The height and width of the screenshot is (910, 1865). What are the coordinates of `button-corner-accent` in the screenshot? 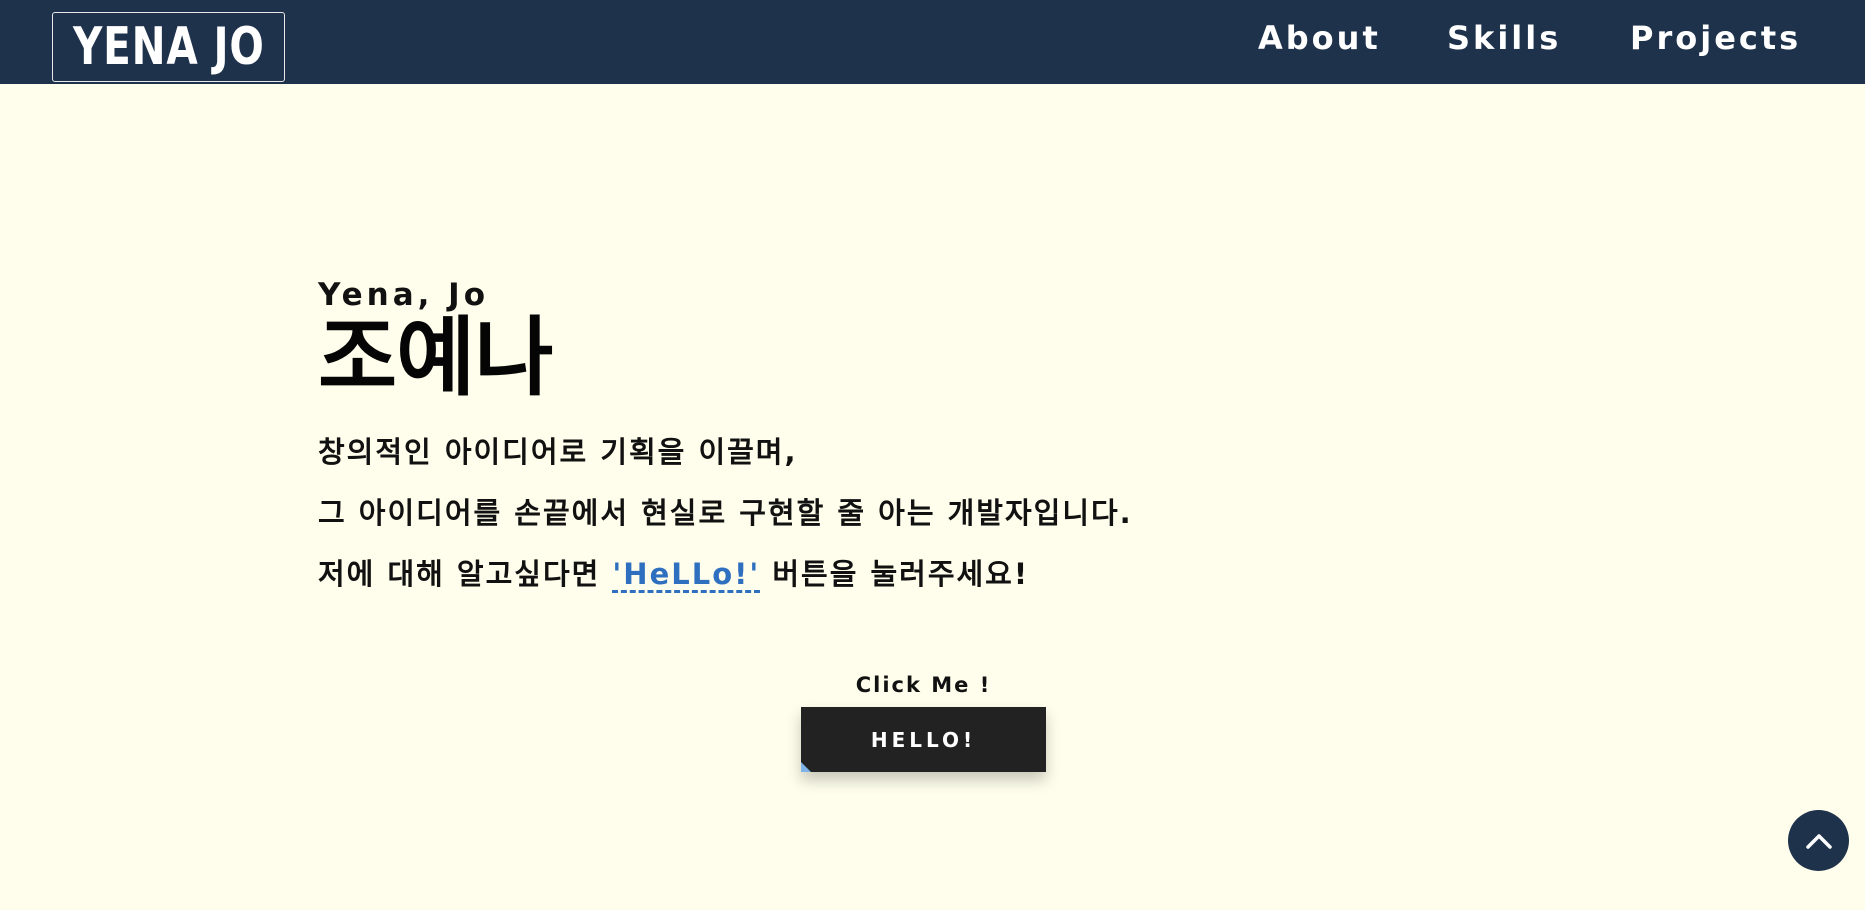 It's located at (806, 767).